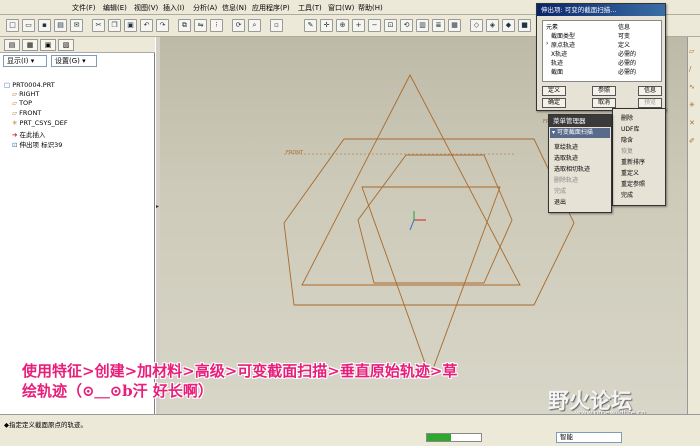 The width and height of the screenshot is (700, 446). I want to click on tree-item-label: PRT0004.PRT, so click(33, 85).